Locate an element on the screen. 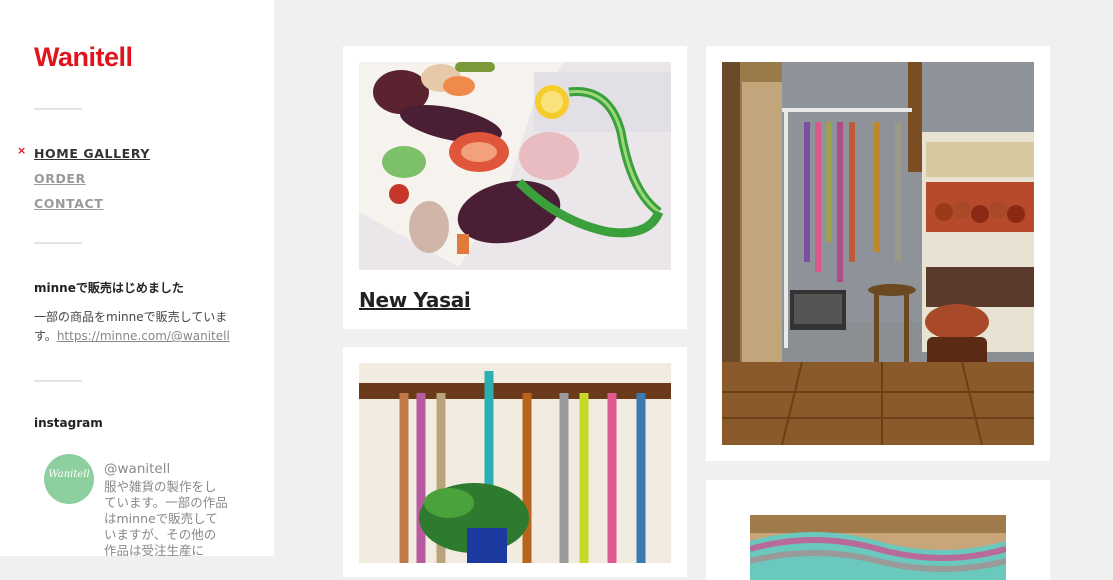 This screenshot has width=1113, height=580. nav-link-order: ORDER is located at coordinates (60, 178).